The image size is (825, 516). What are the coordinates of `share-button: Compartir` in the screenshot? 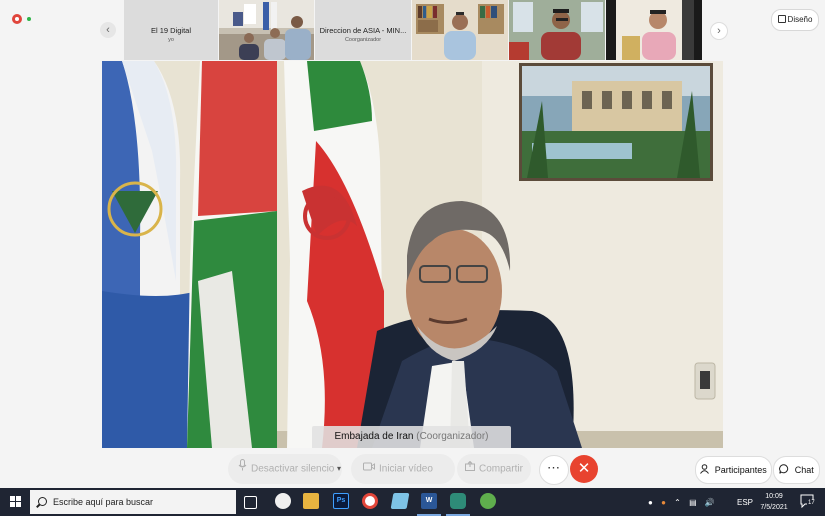 It's located at (494, 469).